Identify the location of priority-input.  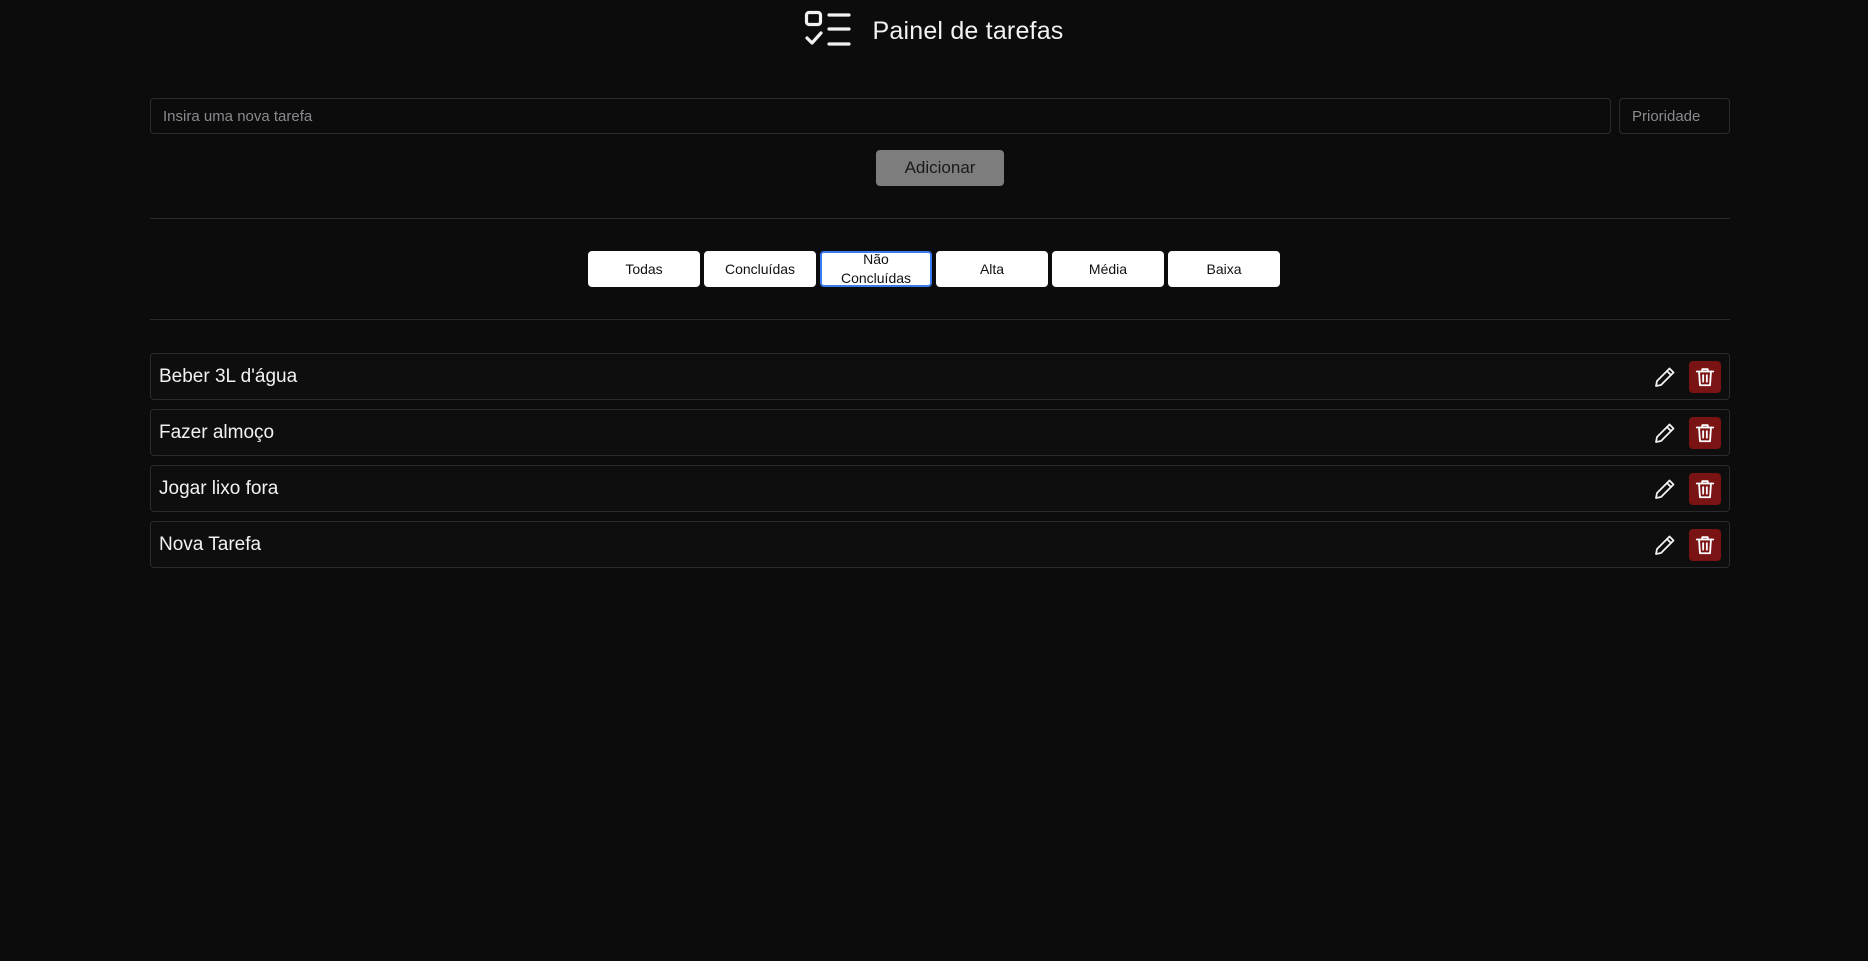
(1674, 116).